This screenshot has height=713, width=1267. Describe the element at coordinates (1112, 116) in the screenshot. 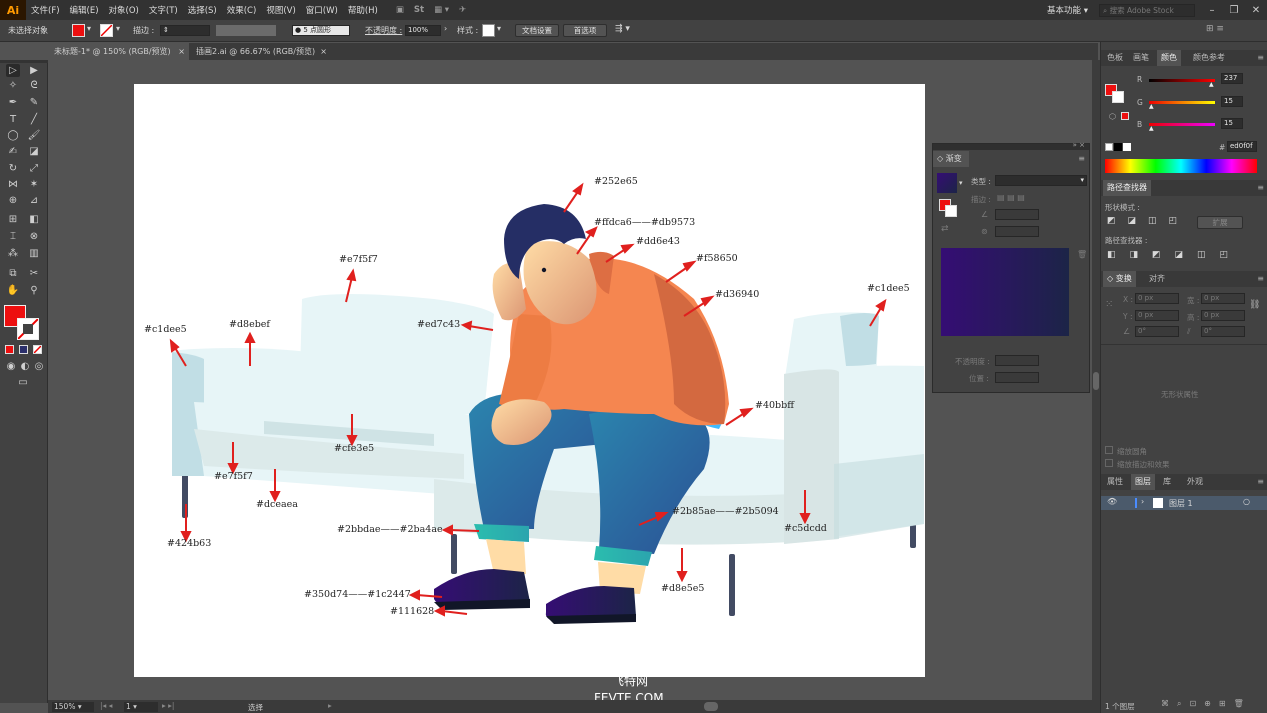

I see `out-of-gamut-icon: ⬡` at that location.